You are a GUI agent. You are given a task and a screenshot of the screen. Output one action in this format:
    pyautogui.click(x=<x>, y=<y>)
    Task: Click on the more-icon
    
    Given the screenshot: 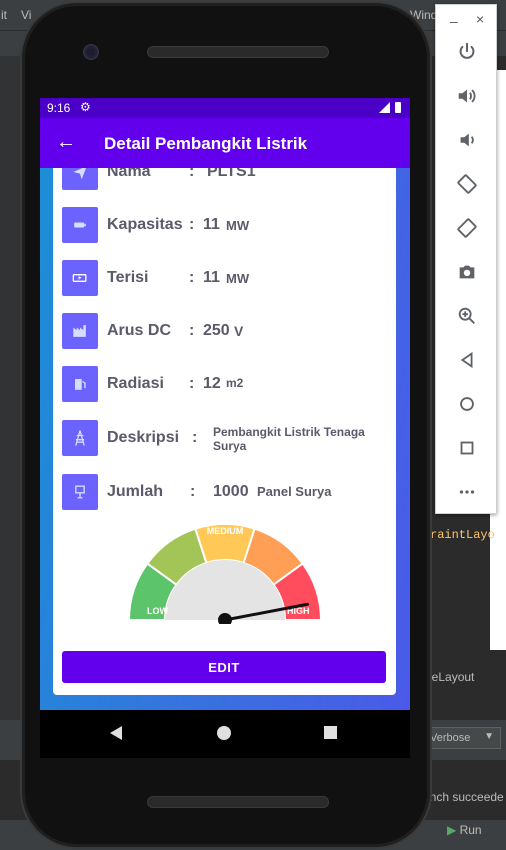 What is the action you would take?
    pyautogui.click(x=467, y=492)
    